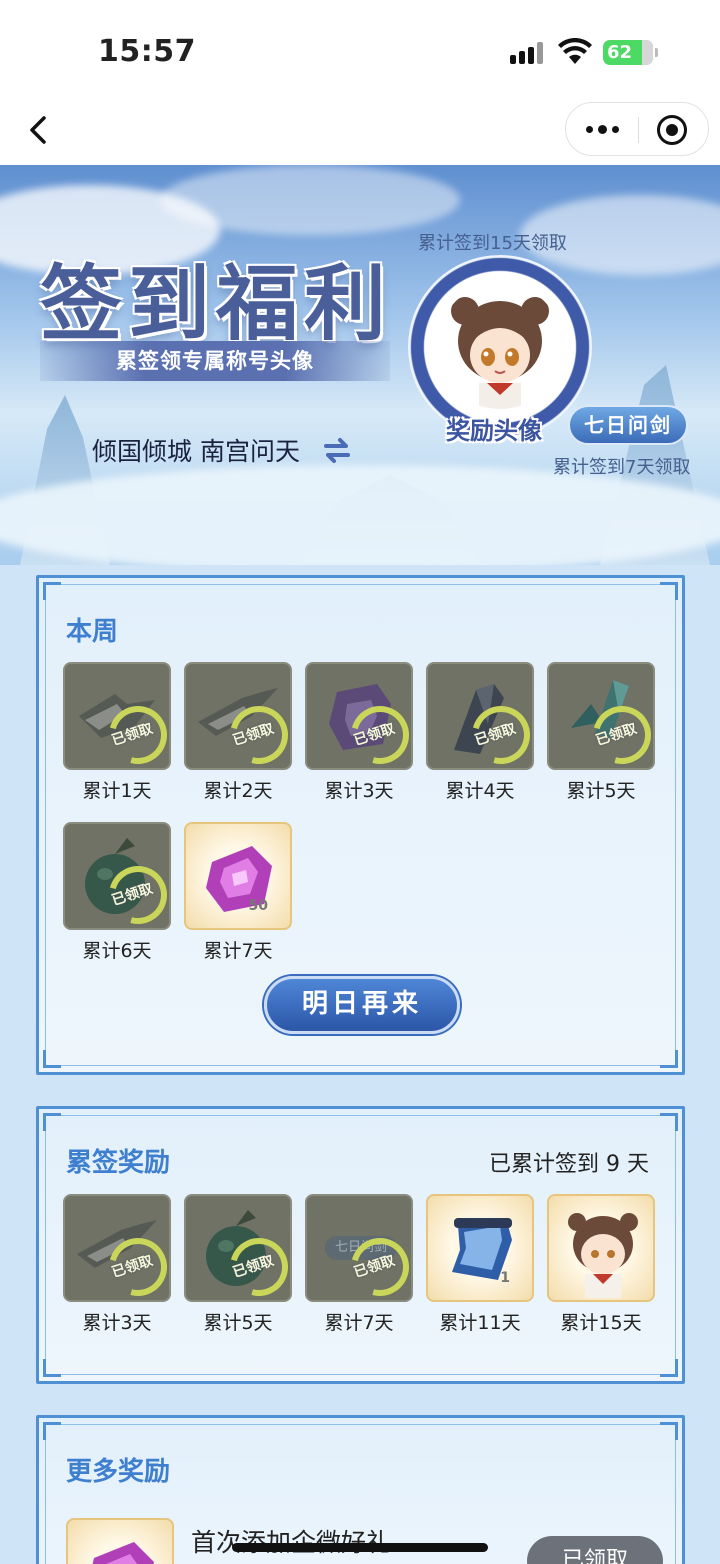 The height and width of the screenshot is (1564, 720). What do you see at coordinates (359, 1248) in the screenshot?
I see `reward-icon: 七日问剑 已领取` at bounding box center [359, 1248].